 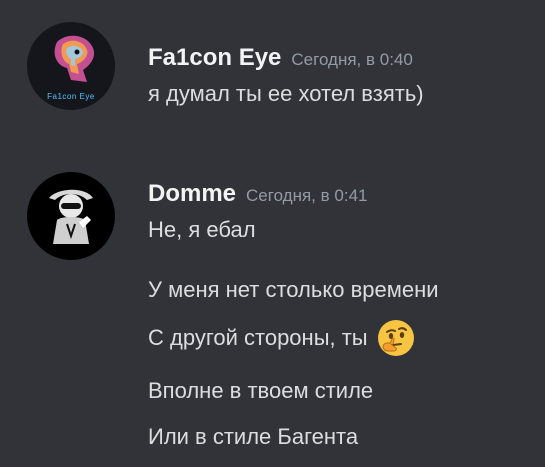 I want to click on message-line: Вполне в твоем стиле, so click(x=261, y=390).